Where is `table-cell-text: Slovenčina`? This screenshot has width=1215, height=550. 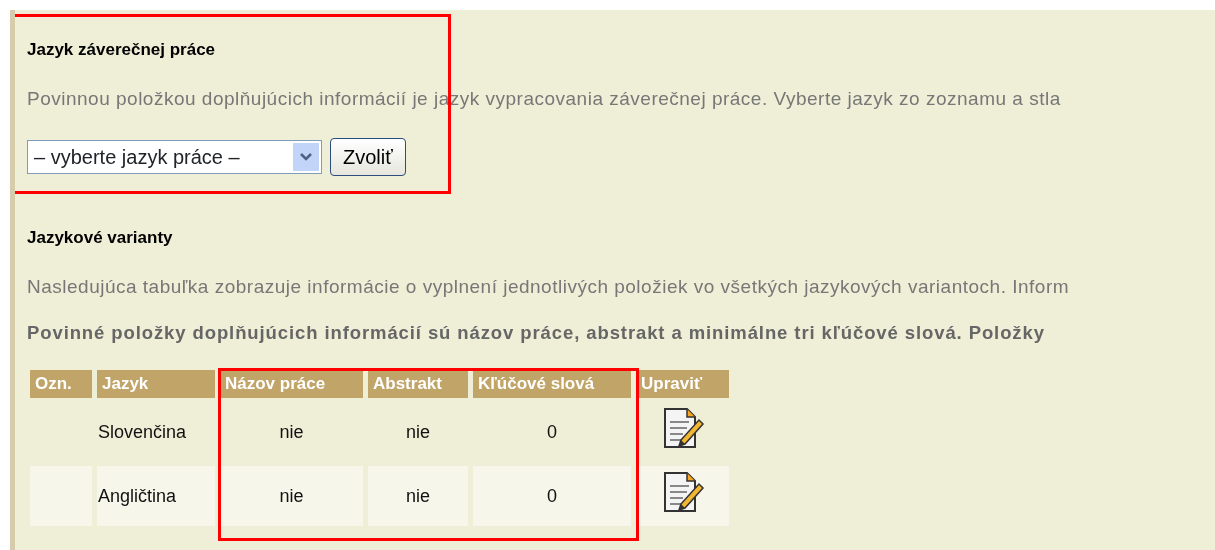 table-cell-text: Slovenčina is located at coordinates (142, 432).